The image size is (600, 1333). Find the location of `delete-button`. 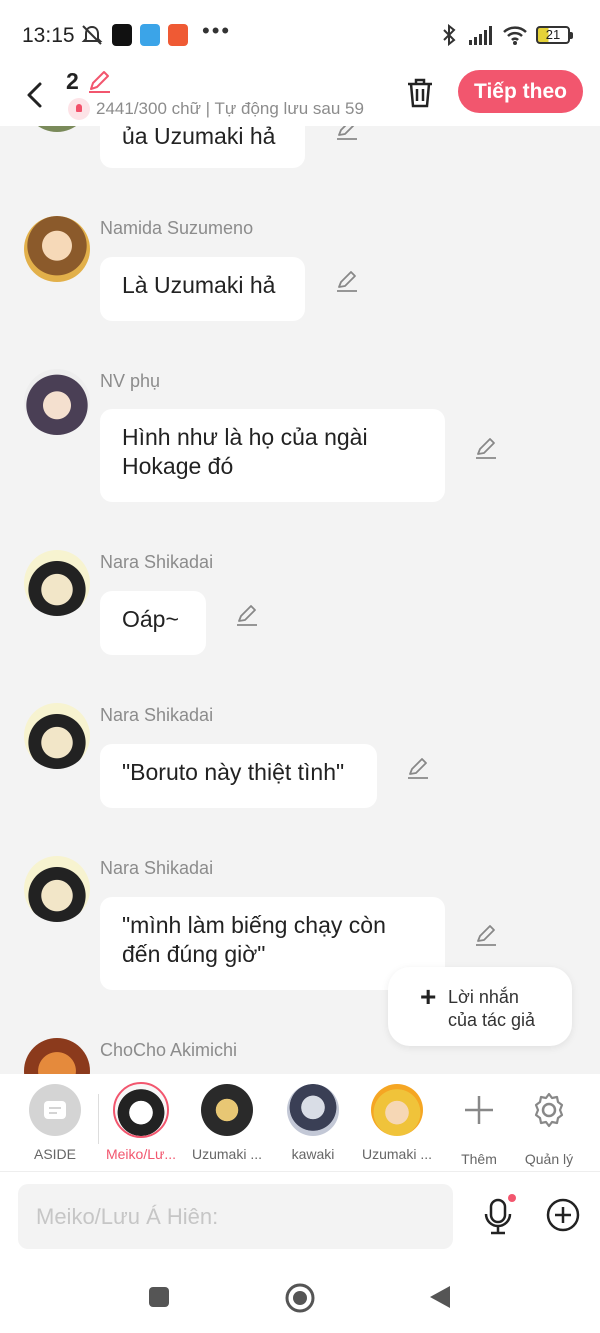

delete-button is located at coordinates (420, 93).